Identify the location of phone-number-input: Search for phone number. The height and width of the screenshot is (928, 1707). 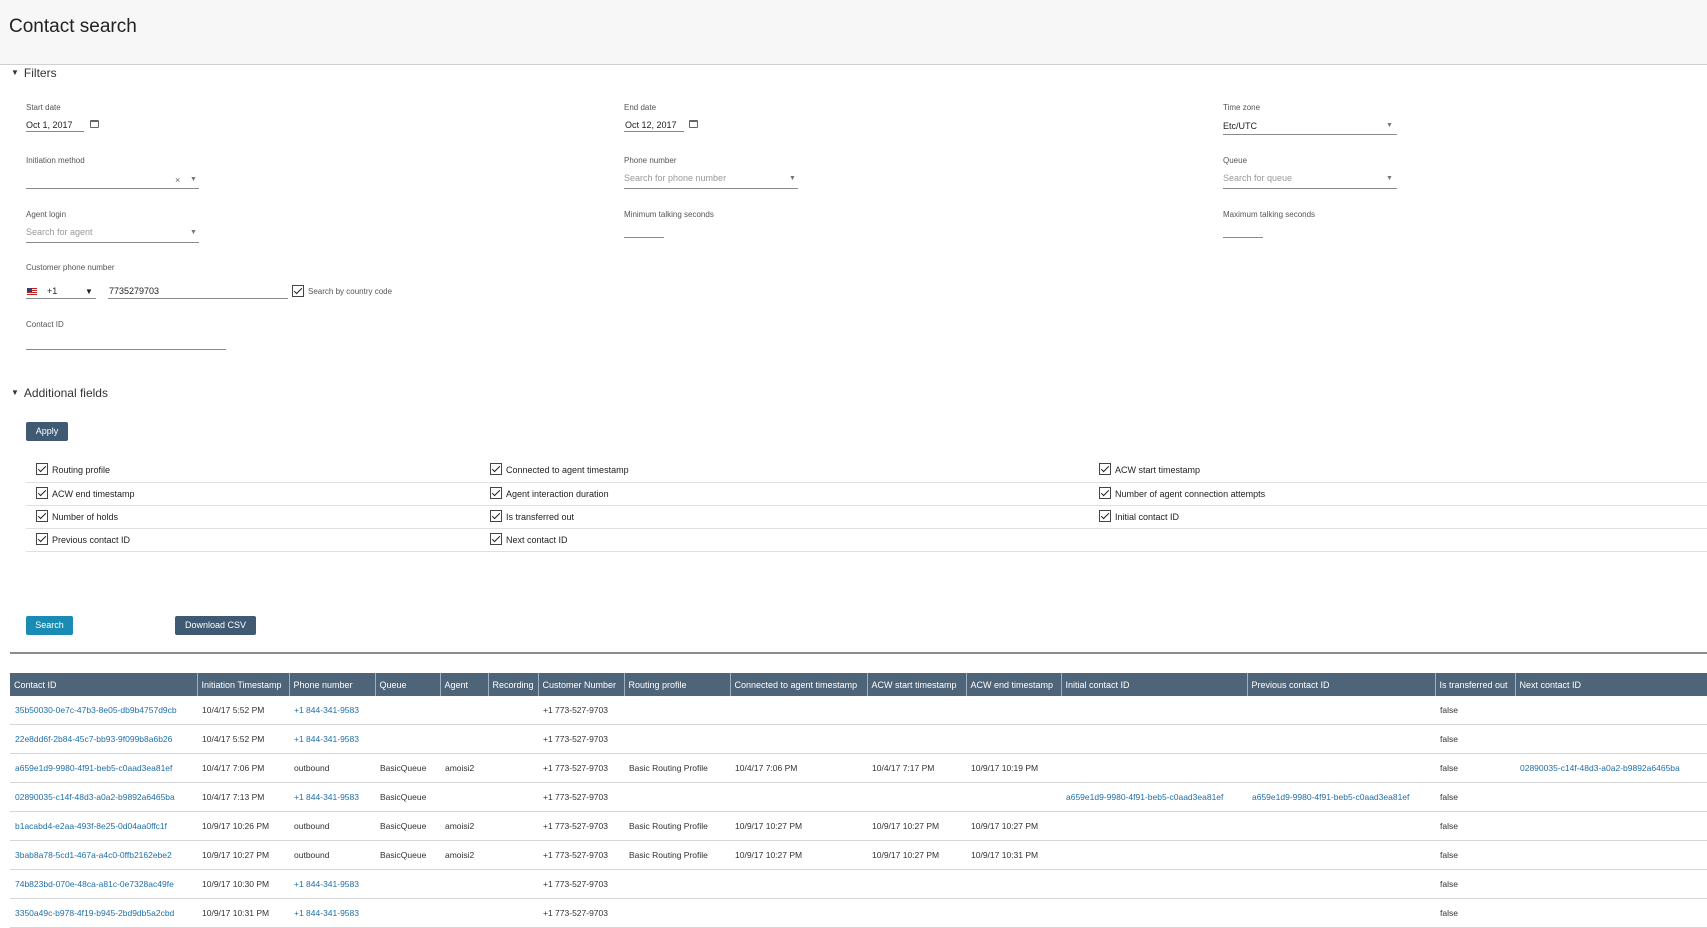
(675, 178).